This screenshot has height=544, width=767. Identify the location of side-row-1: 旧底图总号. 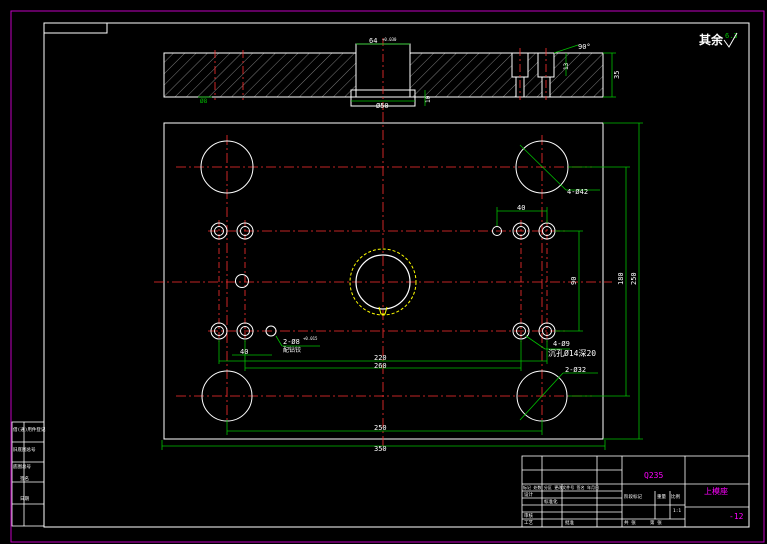
(24, 449).